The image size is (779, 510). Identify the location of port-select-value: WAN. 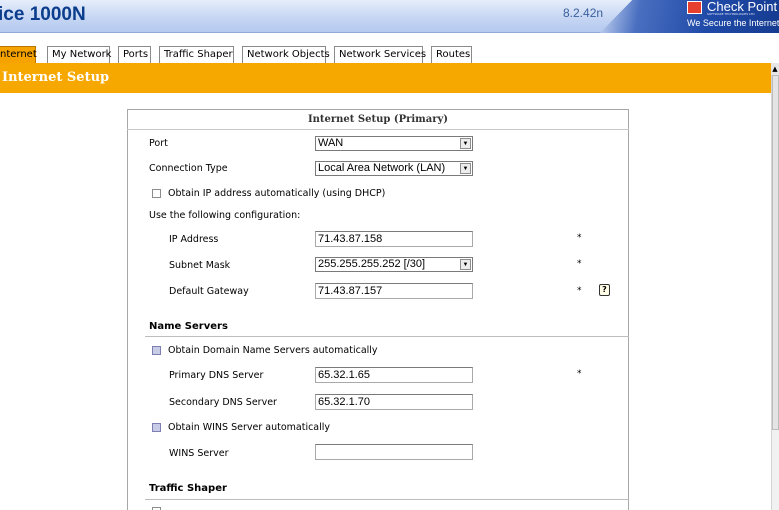
(331, 143).